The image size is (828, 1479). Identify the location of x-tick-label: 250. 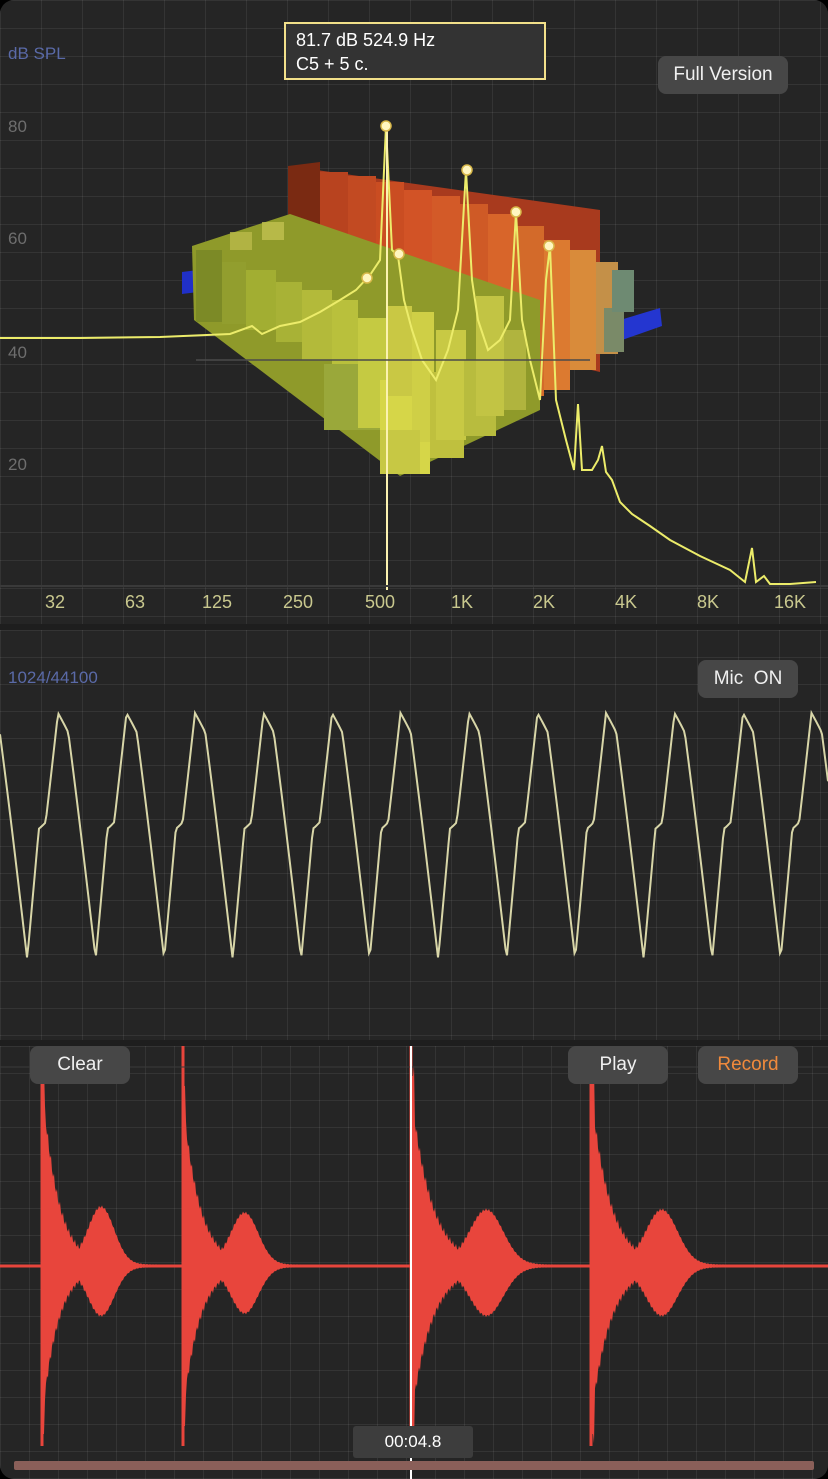
(298, 602).